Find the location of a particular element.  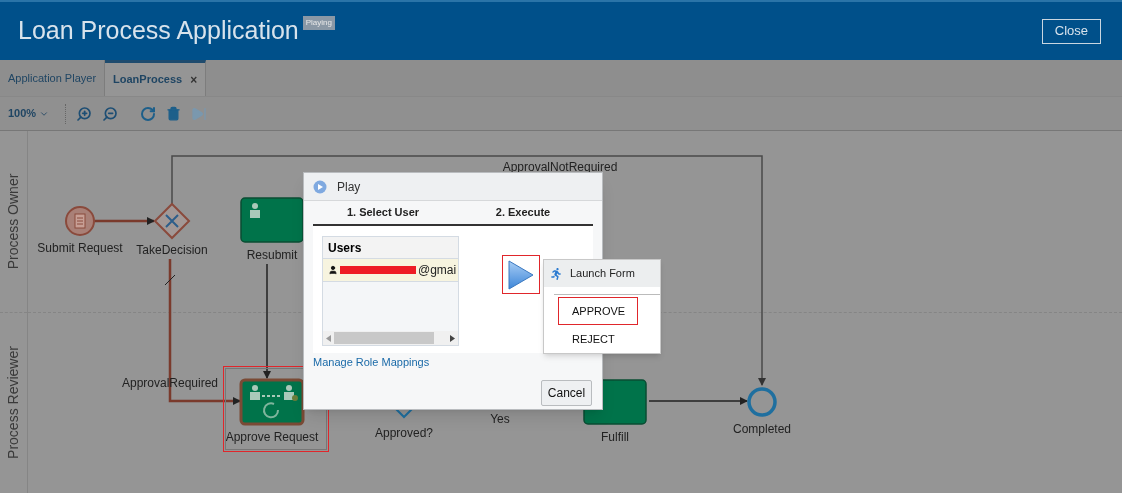

approval-task-node is located at coordinates (272, 402).